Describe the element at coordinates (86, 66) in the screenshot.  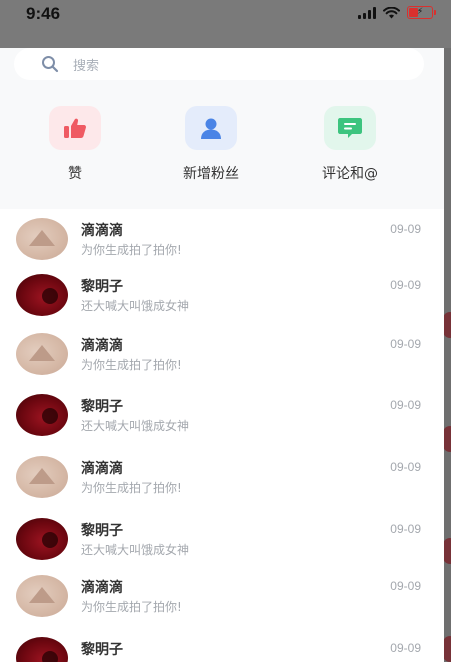
I see `search-placeholder: 搜索` at that location.